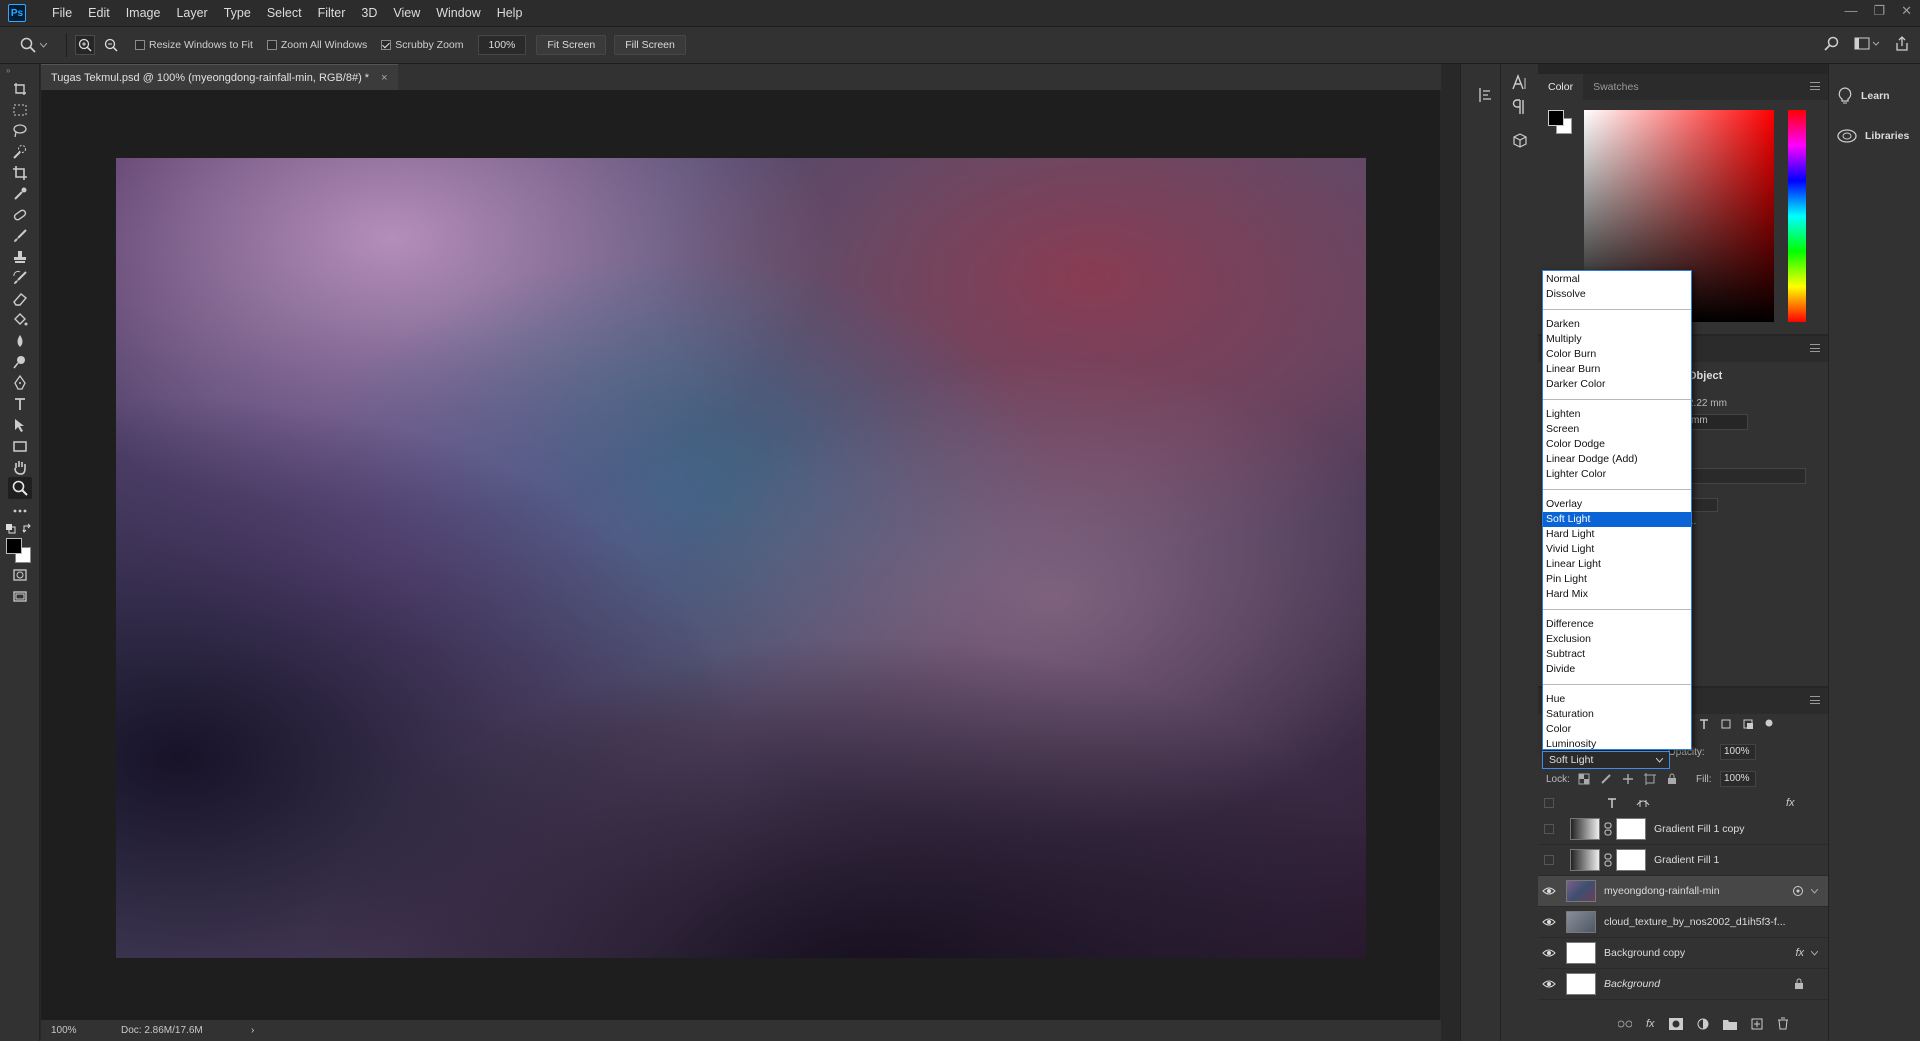 Image resolution: width=1920 pixels, height=1041 pixels. What do you see at coordinates (1683, 803) in the screenshot?
I see `layer-row-effects-header: fx` at bounding box center [1683, 803].